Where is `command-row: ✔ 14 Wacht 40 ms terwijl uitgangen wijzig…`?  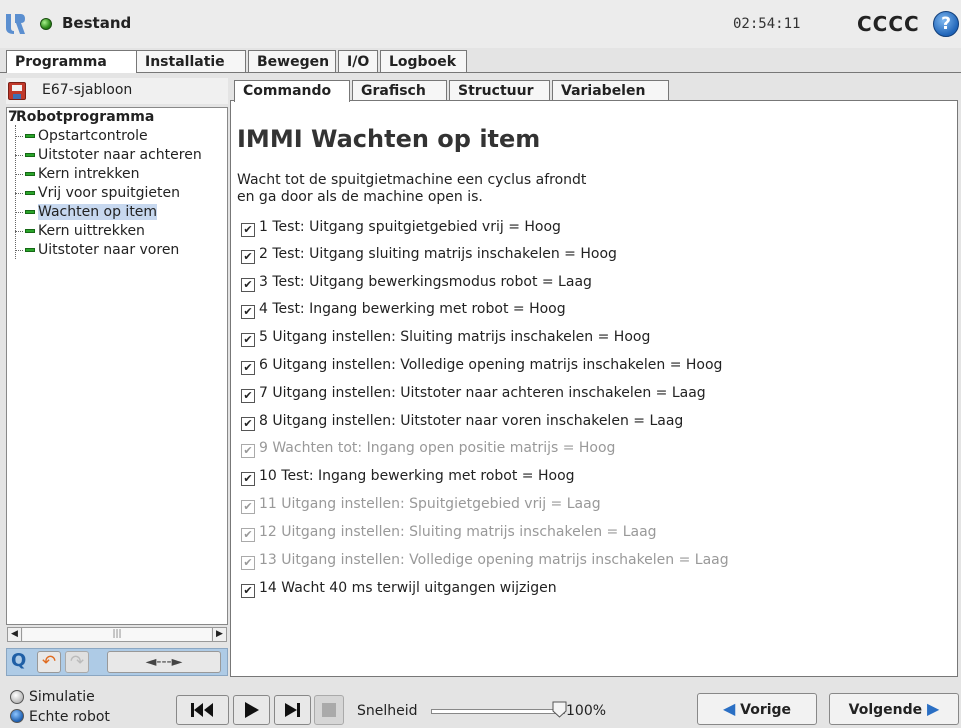
command-row: ✔ 14 Wacht 40 ms terwijl uitgangen wijzig… is located at coordinates (399, 588).